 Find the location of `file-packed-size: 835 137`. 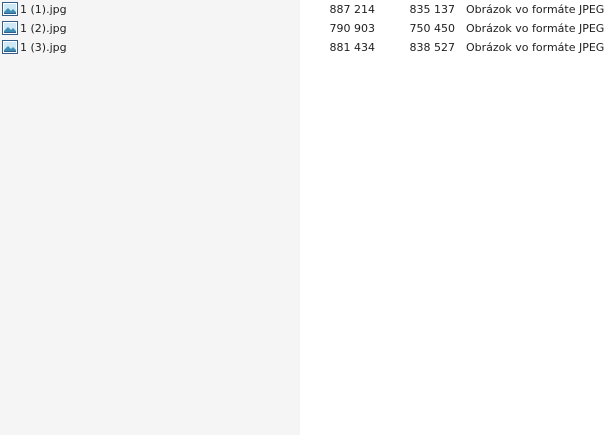

file-packed-size: 835 137 is located at coordinates (432, 9).